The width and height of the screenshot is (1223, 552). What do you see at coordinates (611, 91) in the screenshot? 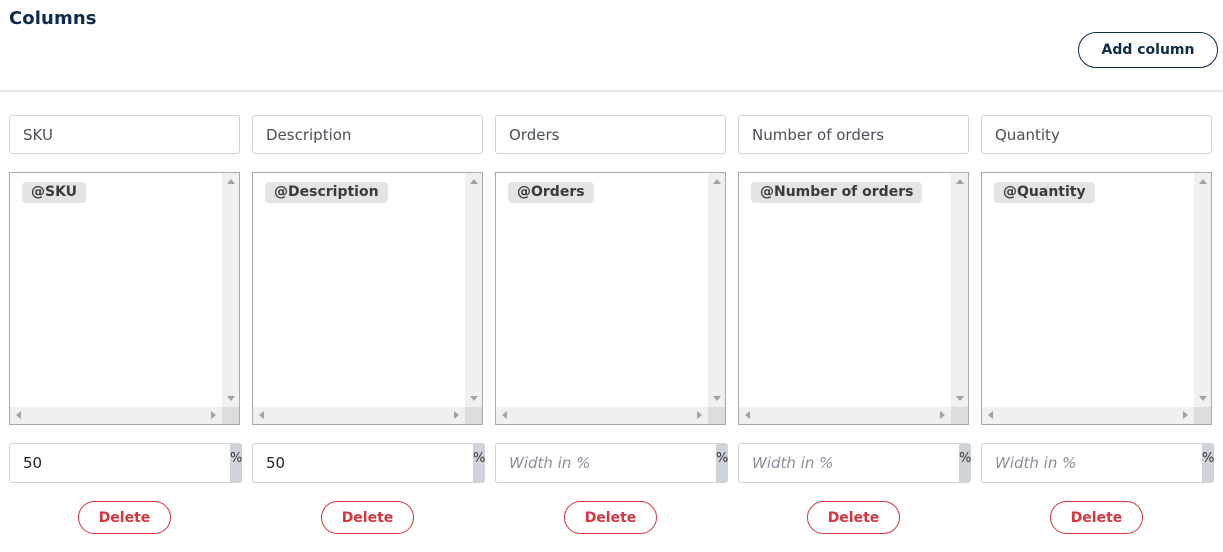
I see `divider` at bounding box center [611, 91].